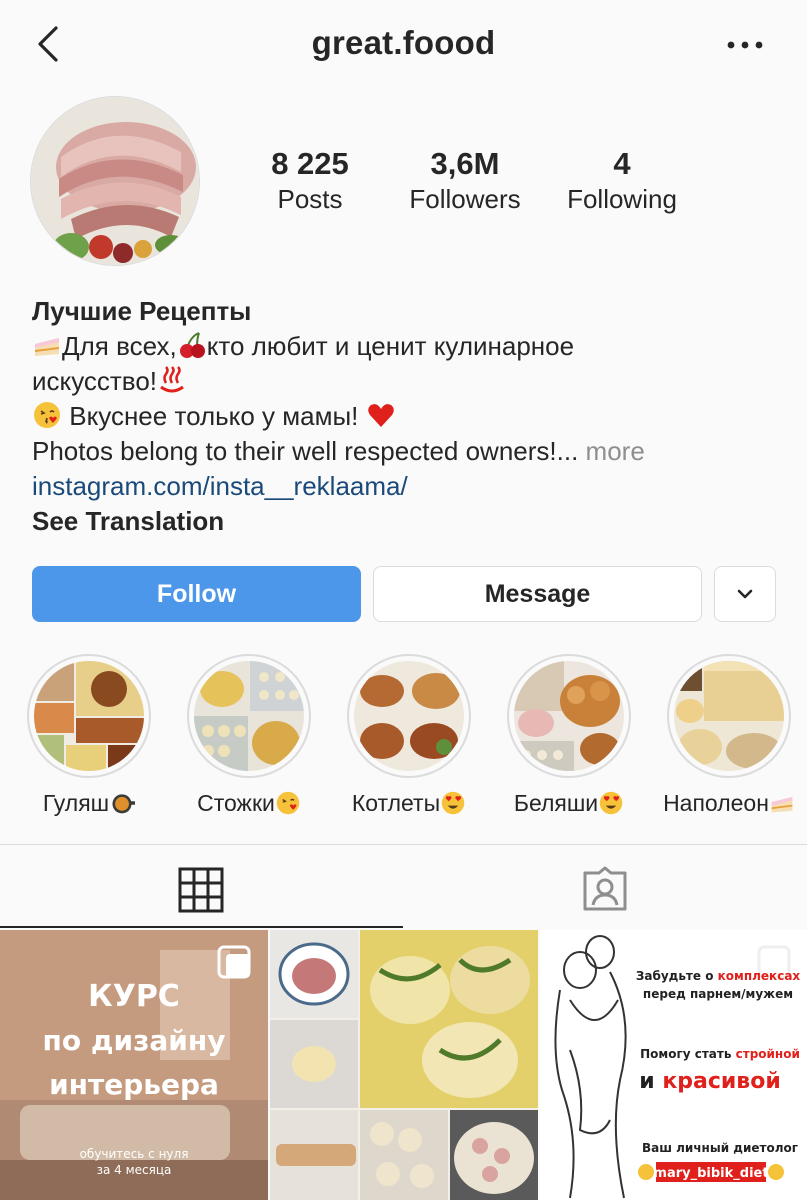 The image size is (807, 1200). What do you see at coordinates (646, 1081) in the screenshot?
I see `post-text-line-4a: и` at bounding box center [646, 1081].